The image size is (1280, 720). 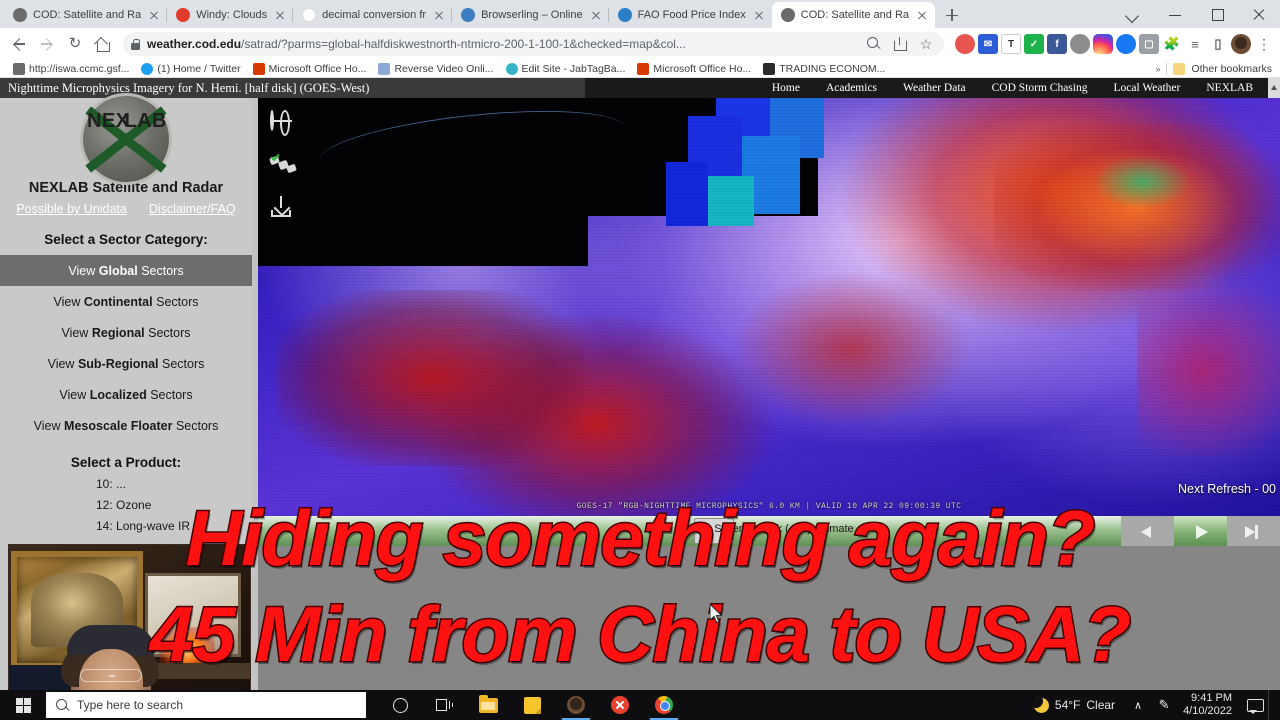 I want to click on image-extension-icon: ▢, so click(x=1149, y=44).